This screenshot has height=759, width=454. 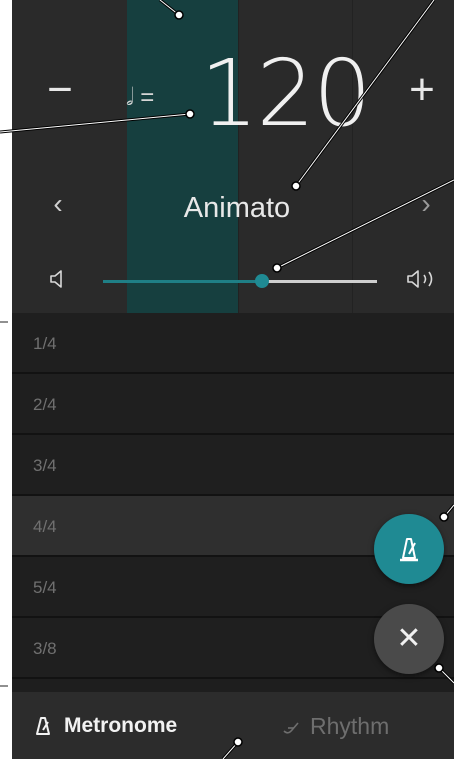 I want to click on time-signature-label: 3/8, so click(x=45, y=648).